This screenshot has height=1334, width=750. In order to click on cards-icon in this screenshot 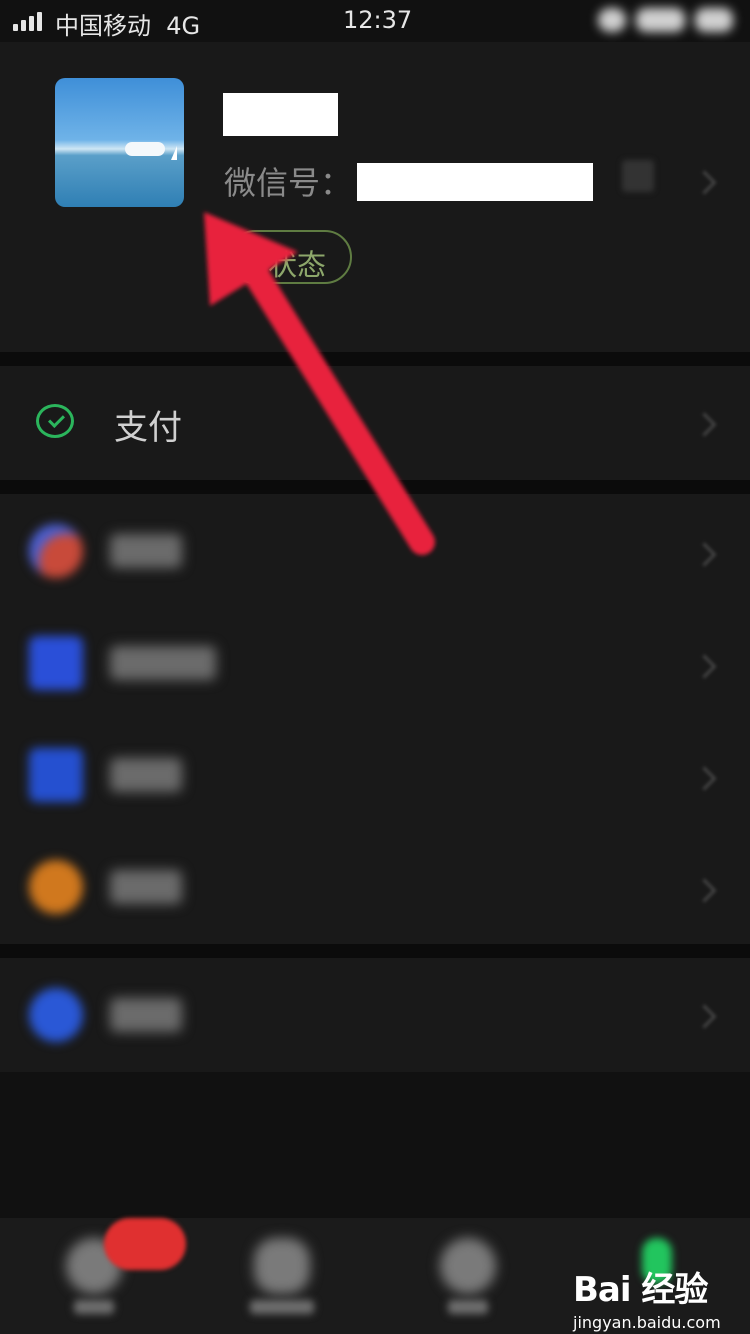, I will do `click(56, 775)`.